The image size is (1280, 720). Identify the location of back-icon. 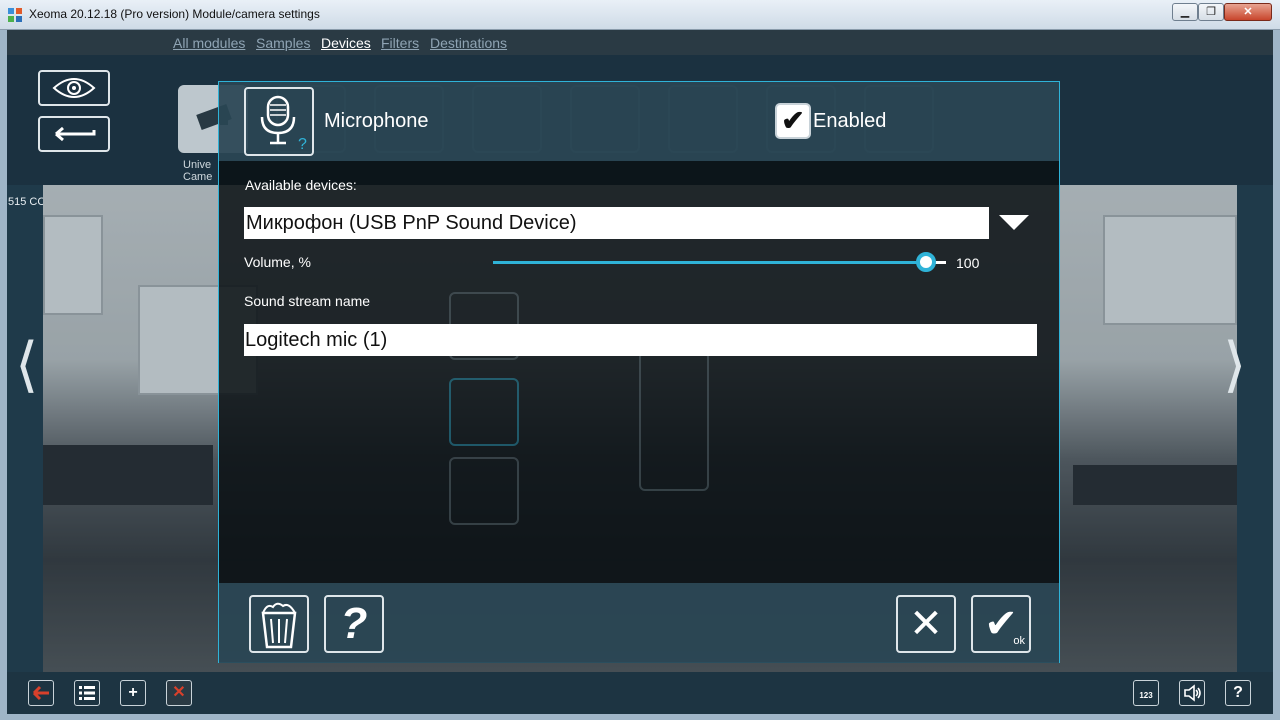
(75, 134).